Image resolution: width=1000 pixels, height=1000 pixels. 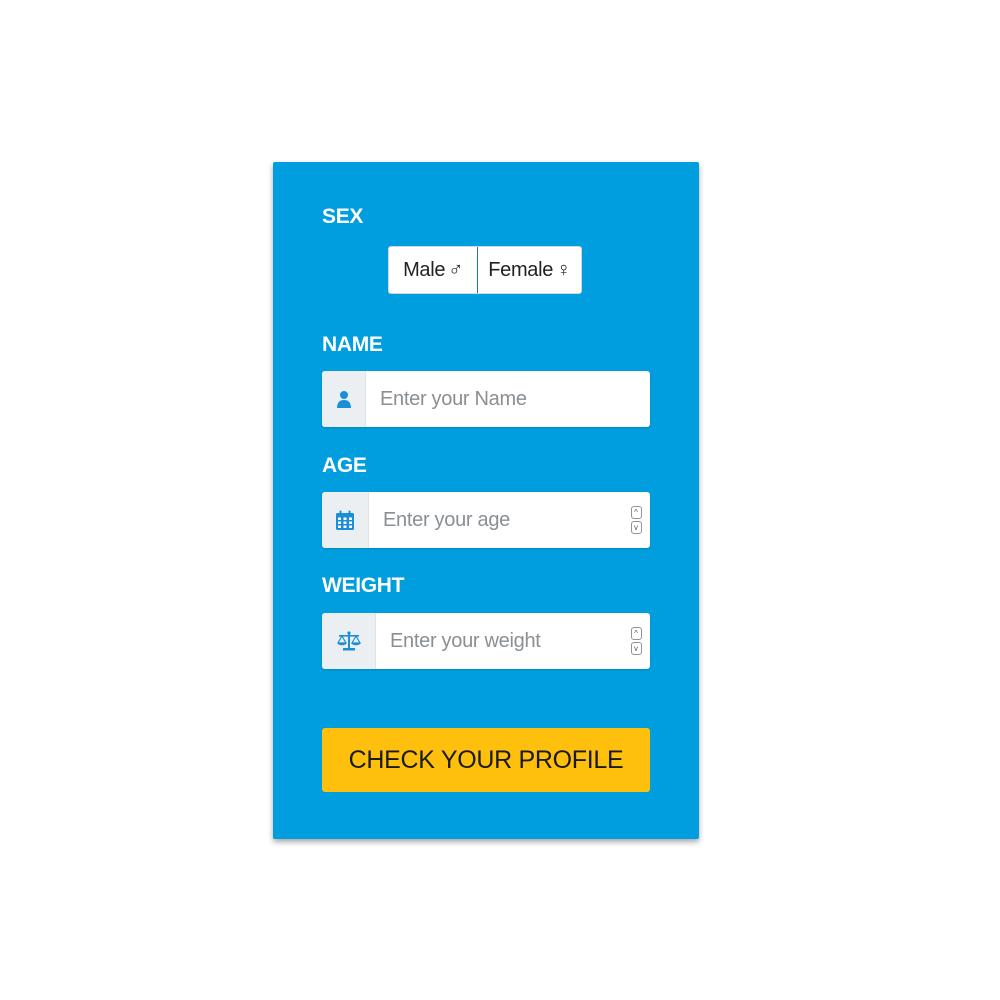 I want to click on male-option-label: Male, so click(x=424, y=269).